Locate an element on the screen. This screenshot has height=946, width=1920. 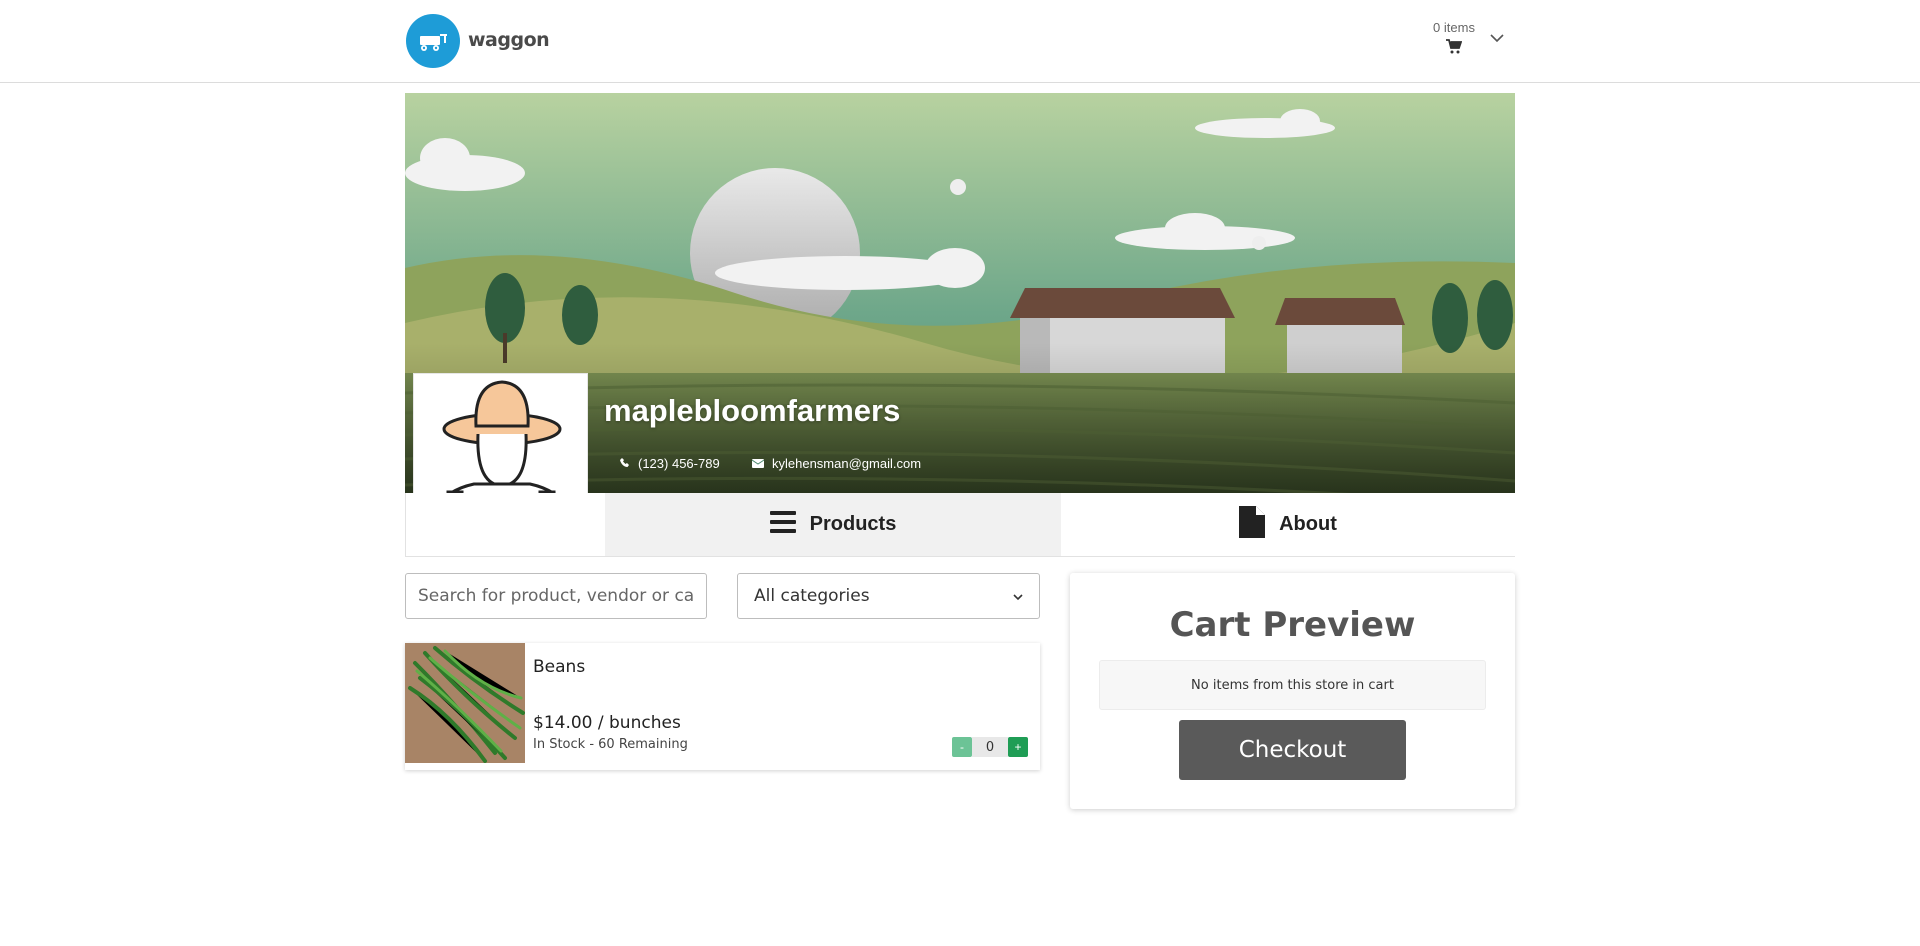
envelope-icon is located at coordinates (758, 463).